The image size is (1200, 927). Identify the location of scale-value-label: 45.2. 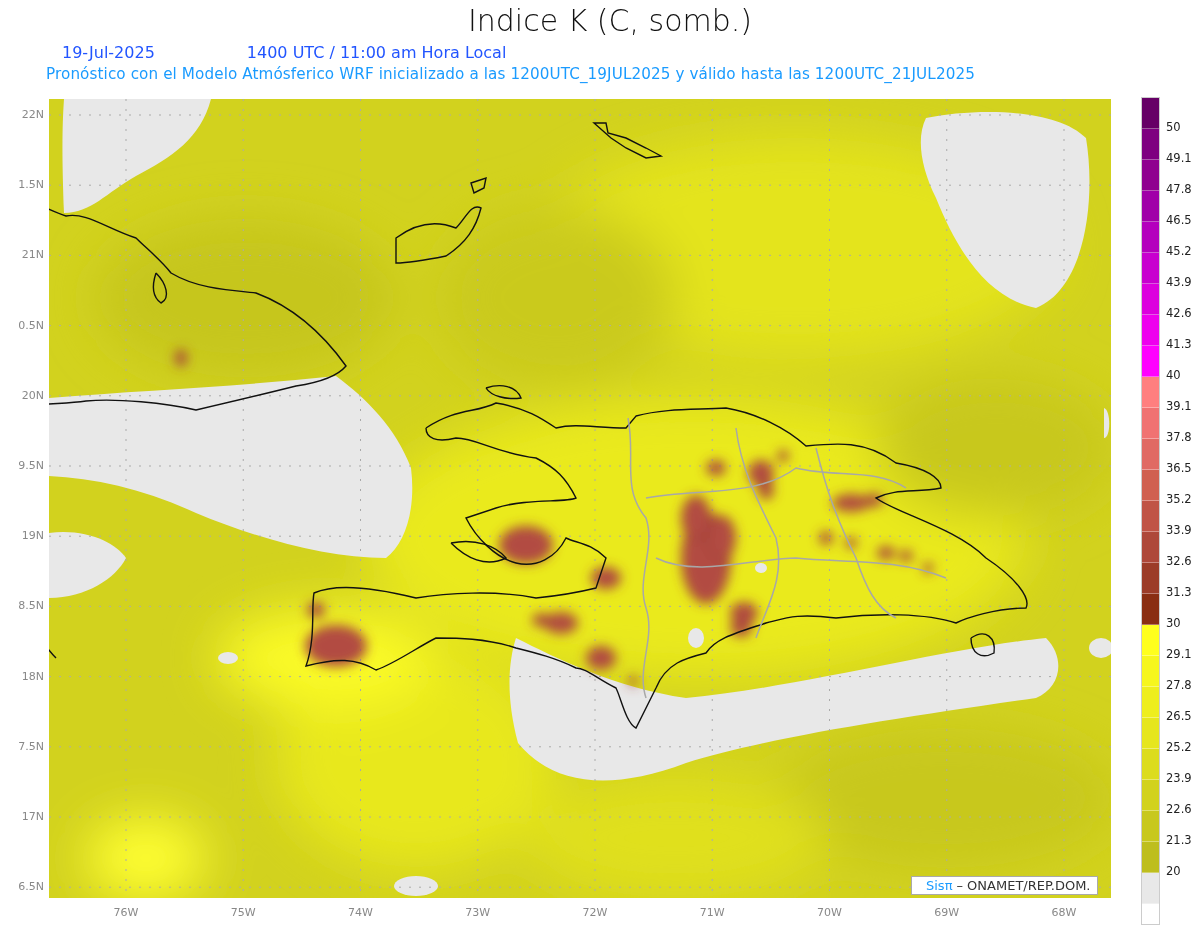
(1179, 251).